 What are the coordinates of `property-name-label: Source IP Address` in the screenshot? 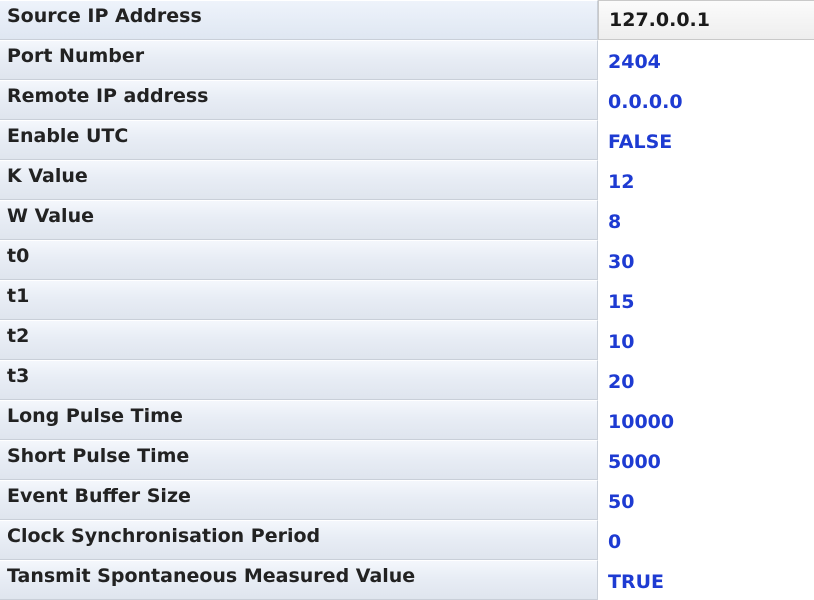 It's located at (104, 16).